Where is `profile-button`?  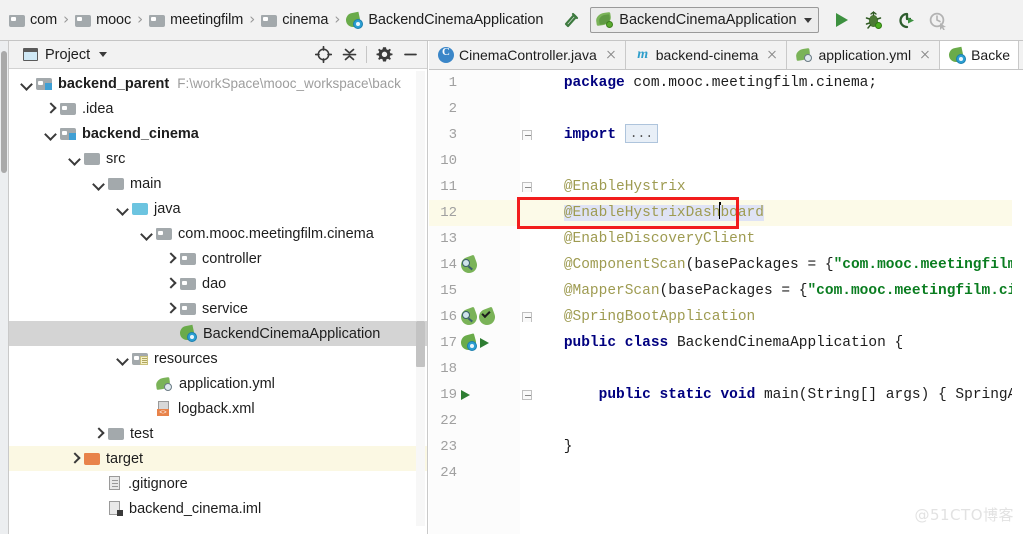
profile-button is located at coordinates (938, 20).